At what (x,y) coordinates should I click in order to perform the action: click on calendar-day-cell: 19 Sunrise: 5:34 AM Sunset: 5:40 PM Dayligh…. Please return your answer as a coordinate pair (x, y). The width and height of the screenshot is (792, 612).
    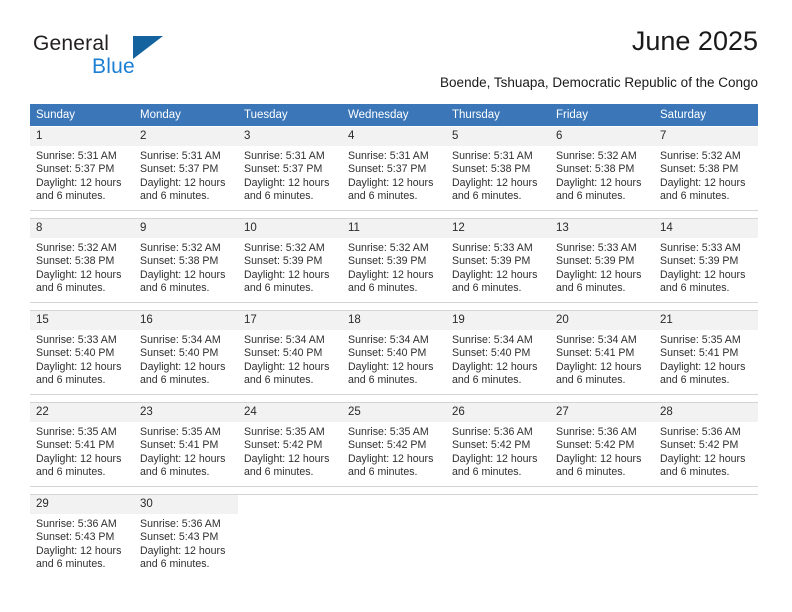
    Looking at the image, I should click on (498, 352).